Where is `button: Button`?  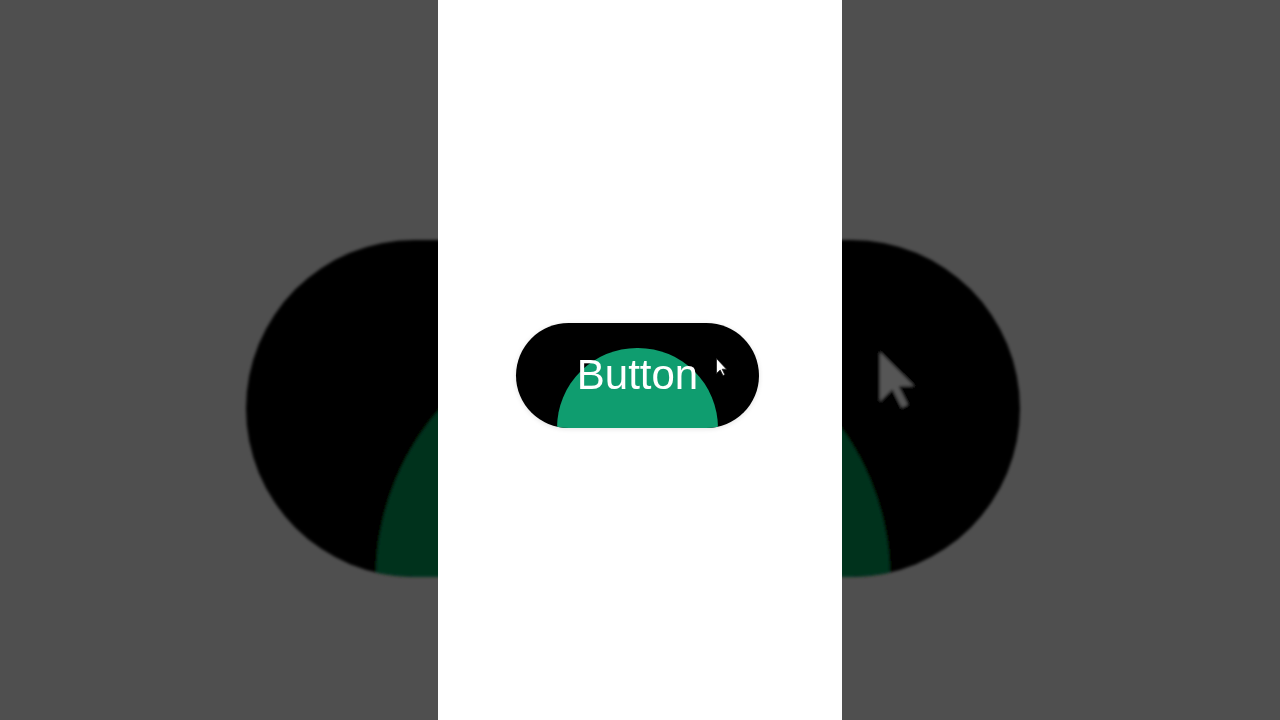
button: Button is located at coordinates (637, 375).